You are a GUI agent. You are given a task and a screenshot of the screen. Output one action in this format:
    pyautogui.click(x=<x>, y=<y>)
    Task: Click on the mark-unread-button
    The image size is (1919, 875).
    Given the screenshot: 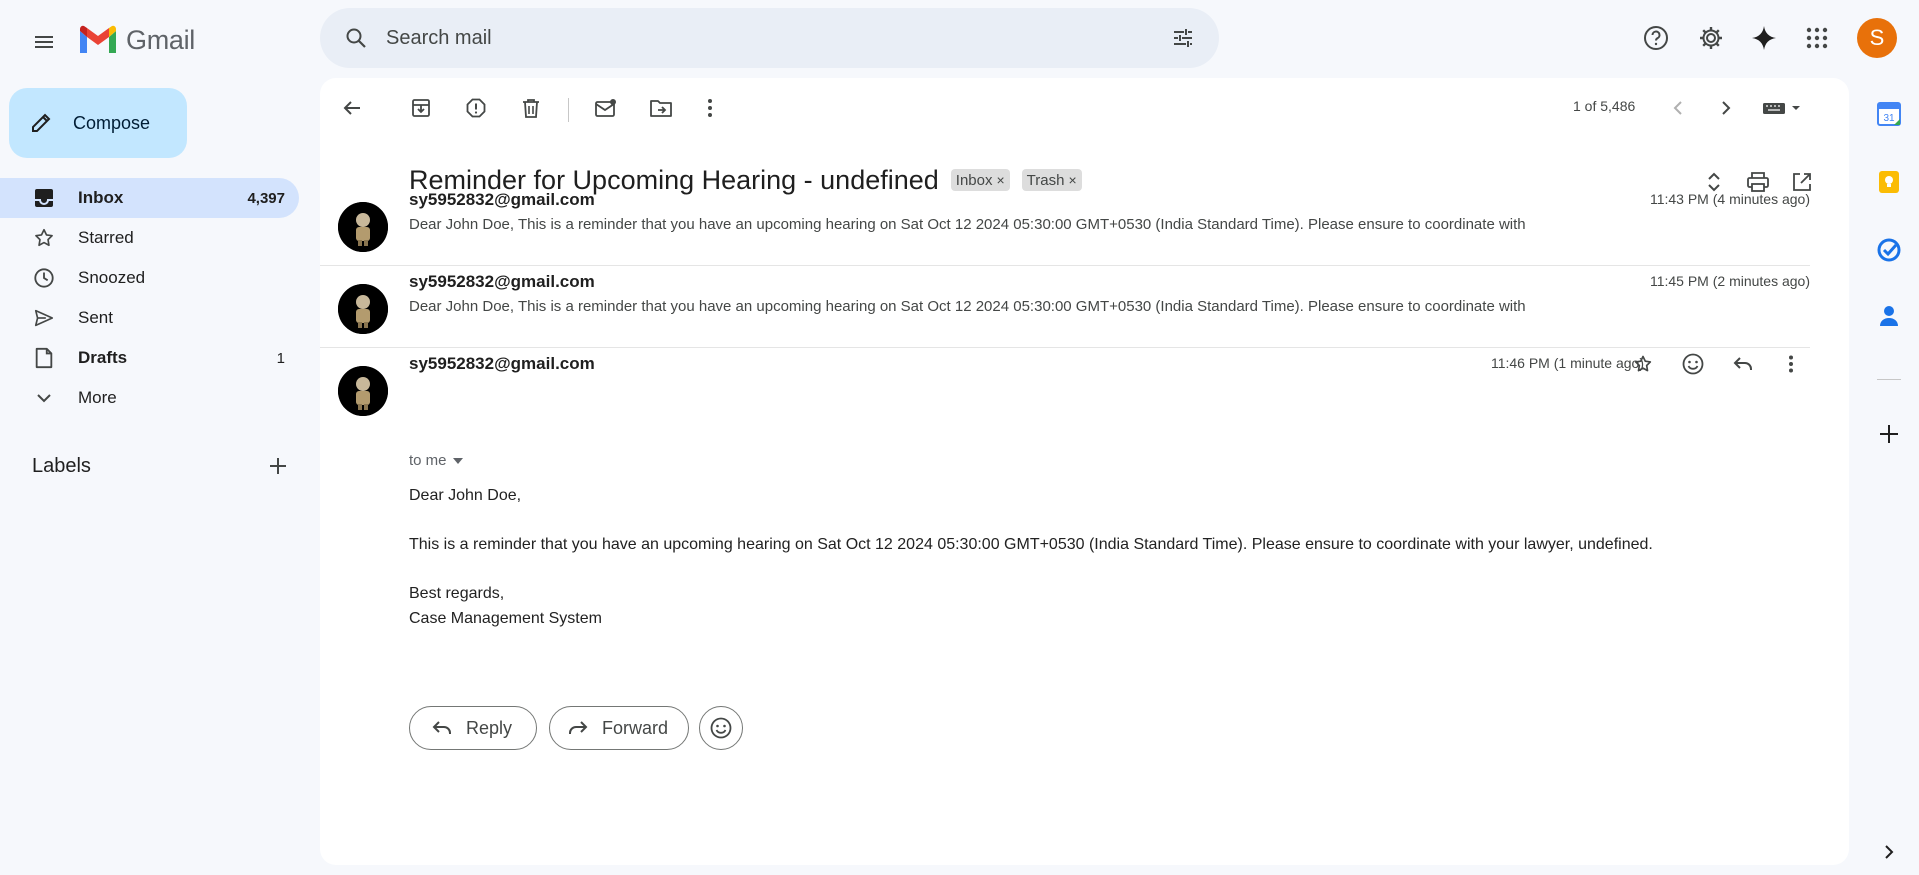 What is the action you would take?
    pyautogui.click(x=606, y=108)
    